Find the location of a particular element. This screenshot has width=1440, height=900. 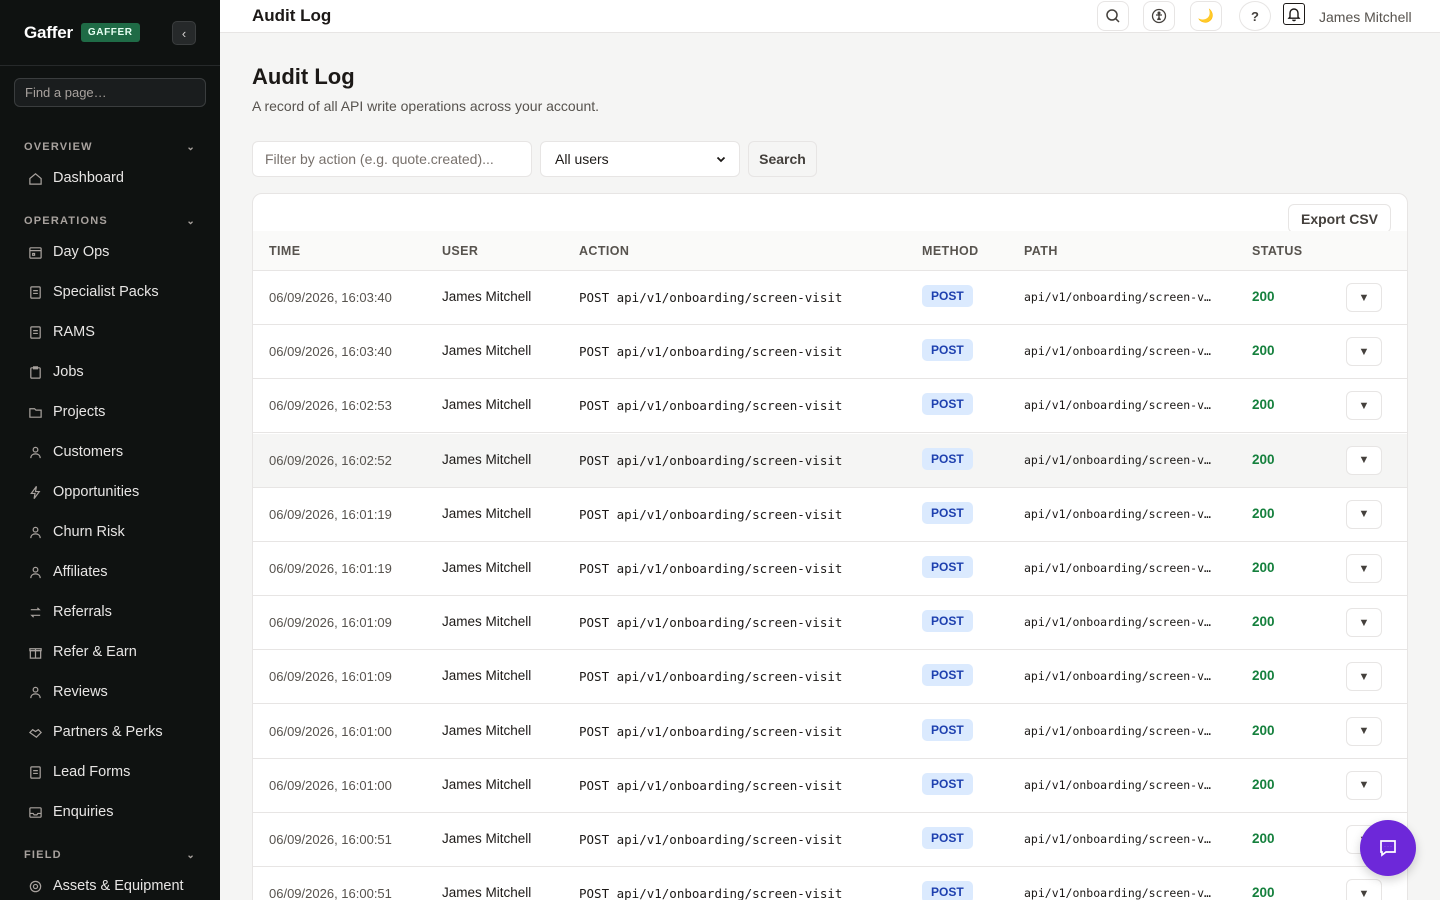

brand: Gaffer GAFFER ‹ is located at coordinates (110, 33).